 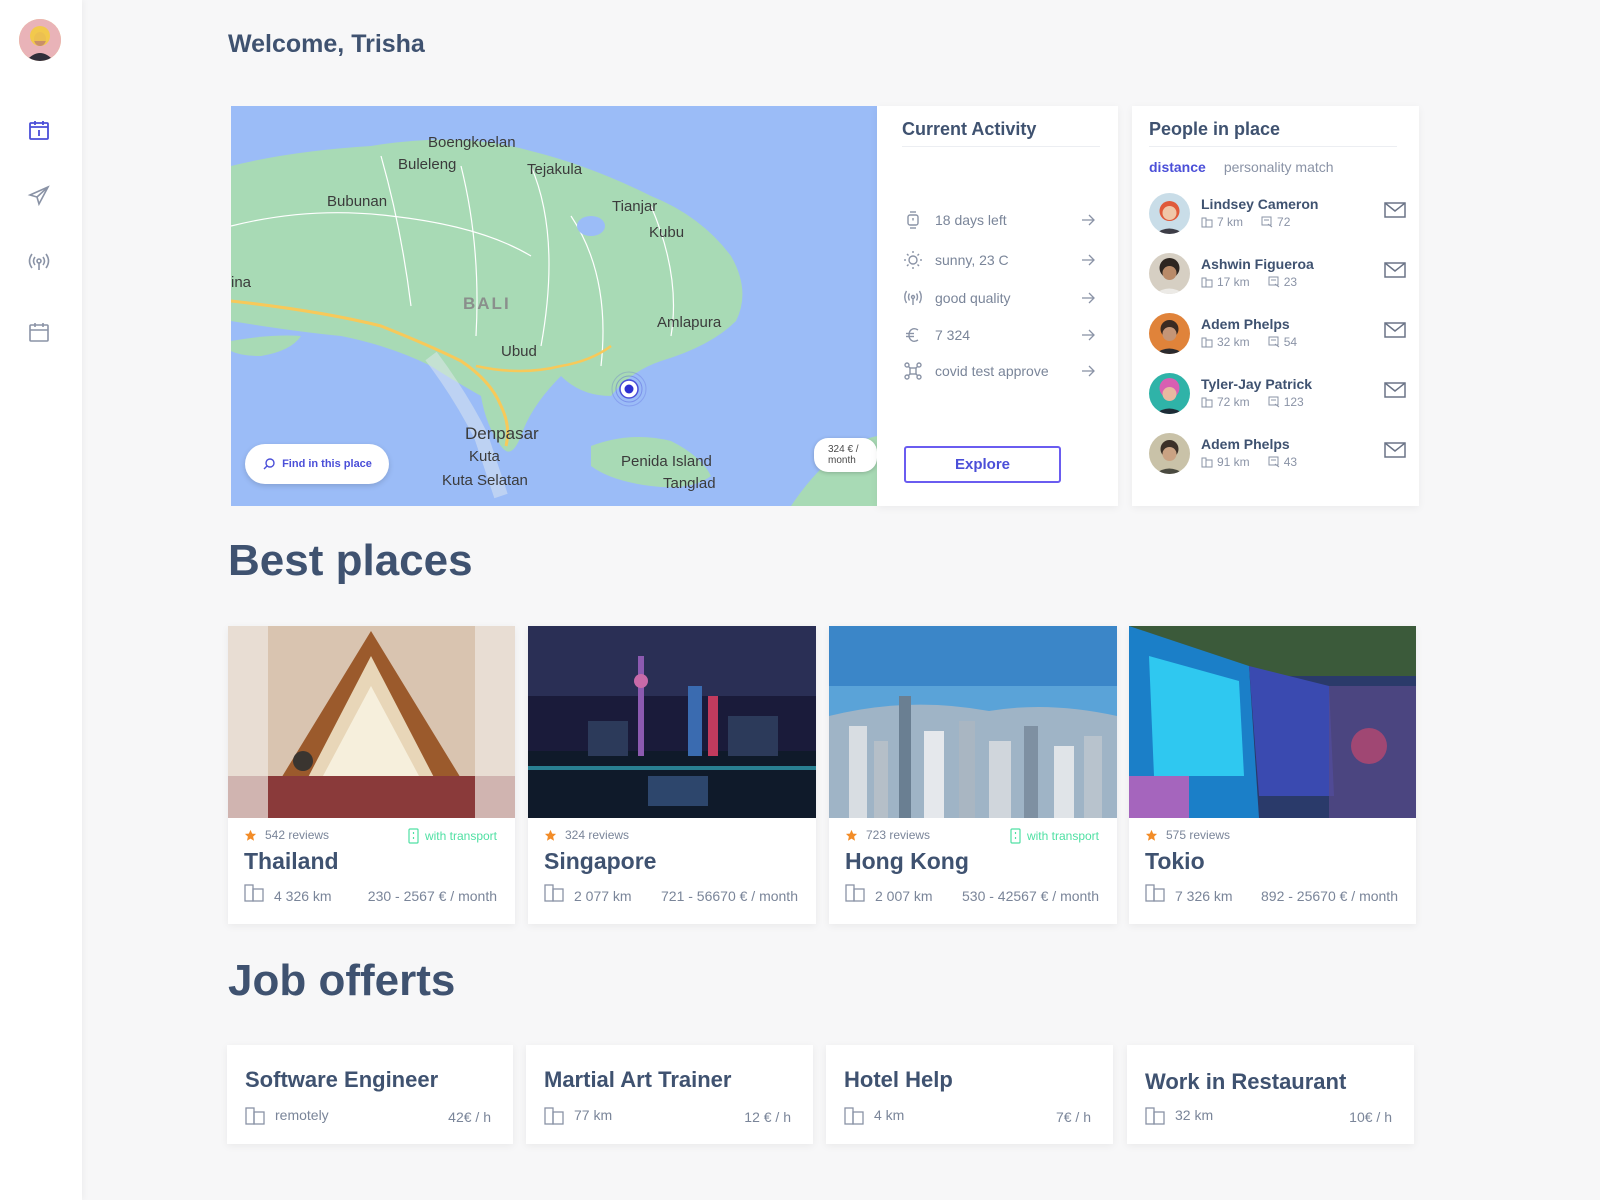 I want to click on job-card: Martial Art Trainer 77 km 12 € / h, so click(x=669, y=1094).